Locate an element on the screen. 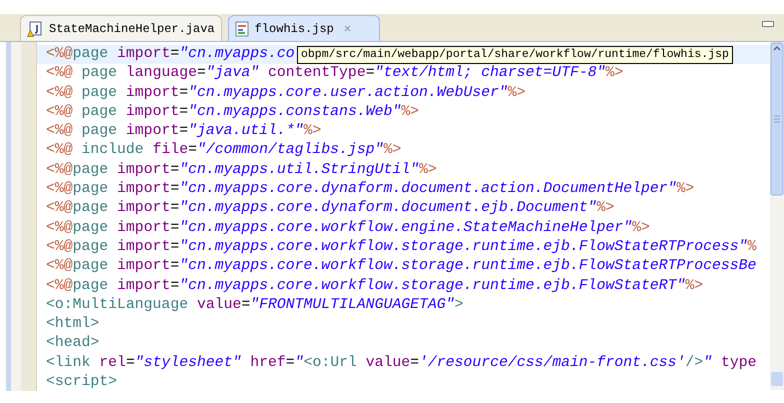  code-line: <%@page import="cn.myapps.core.dynaform.document.action.DocumentHelper"%> is located at coordinates (370, 190).